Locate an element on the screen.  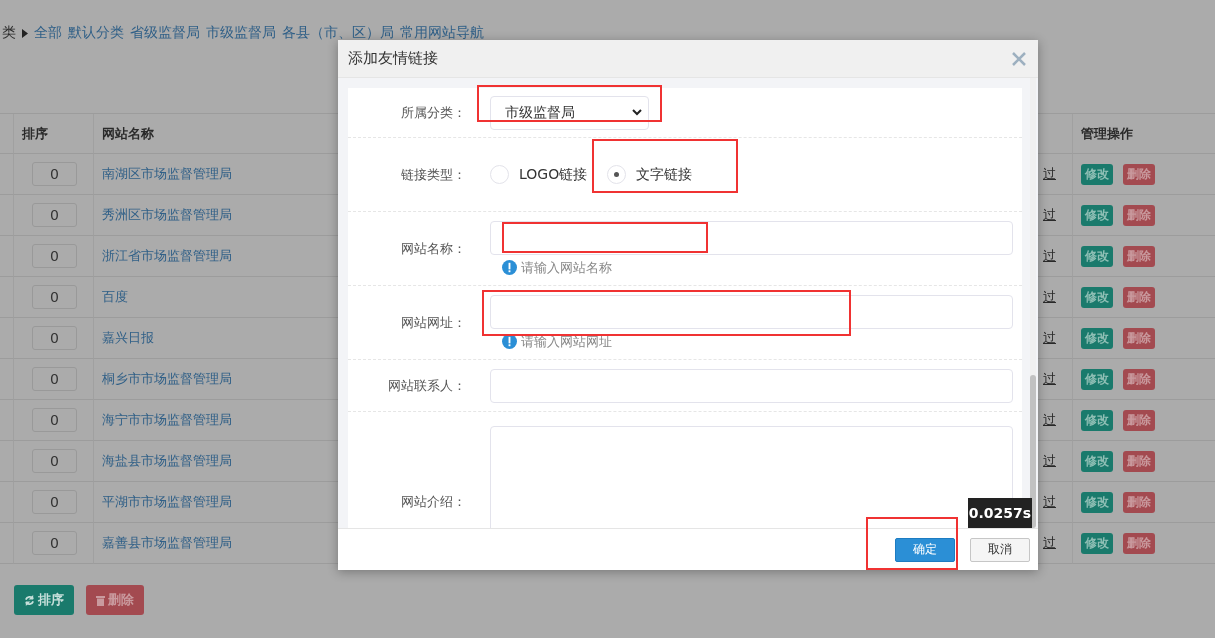
breadcrumb-link: 全部 is located at coordinates (48, 33).